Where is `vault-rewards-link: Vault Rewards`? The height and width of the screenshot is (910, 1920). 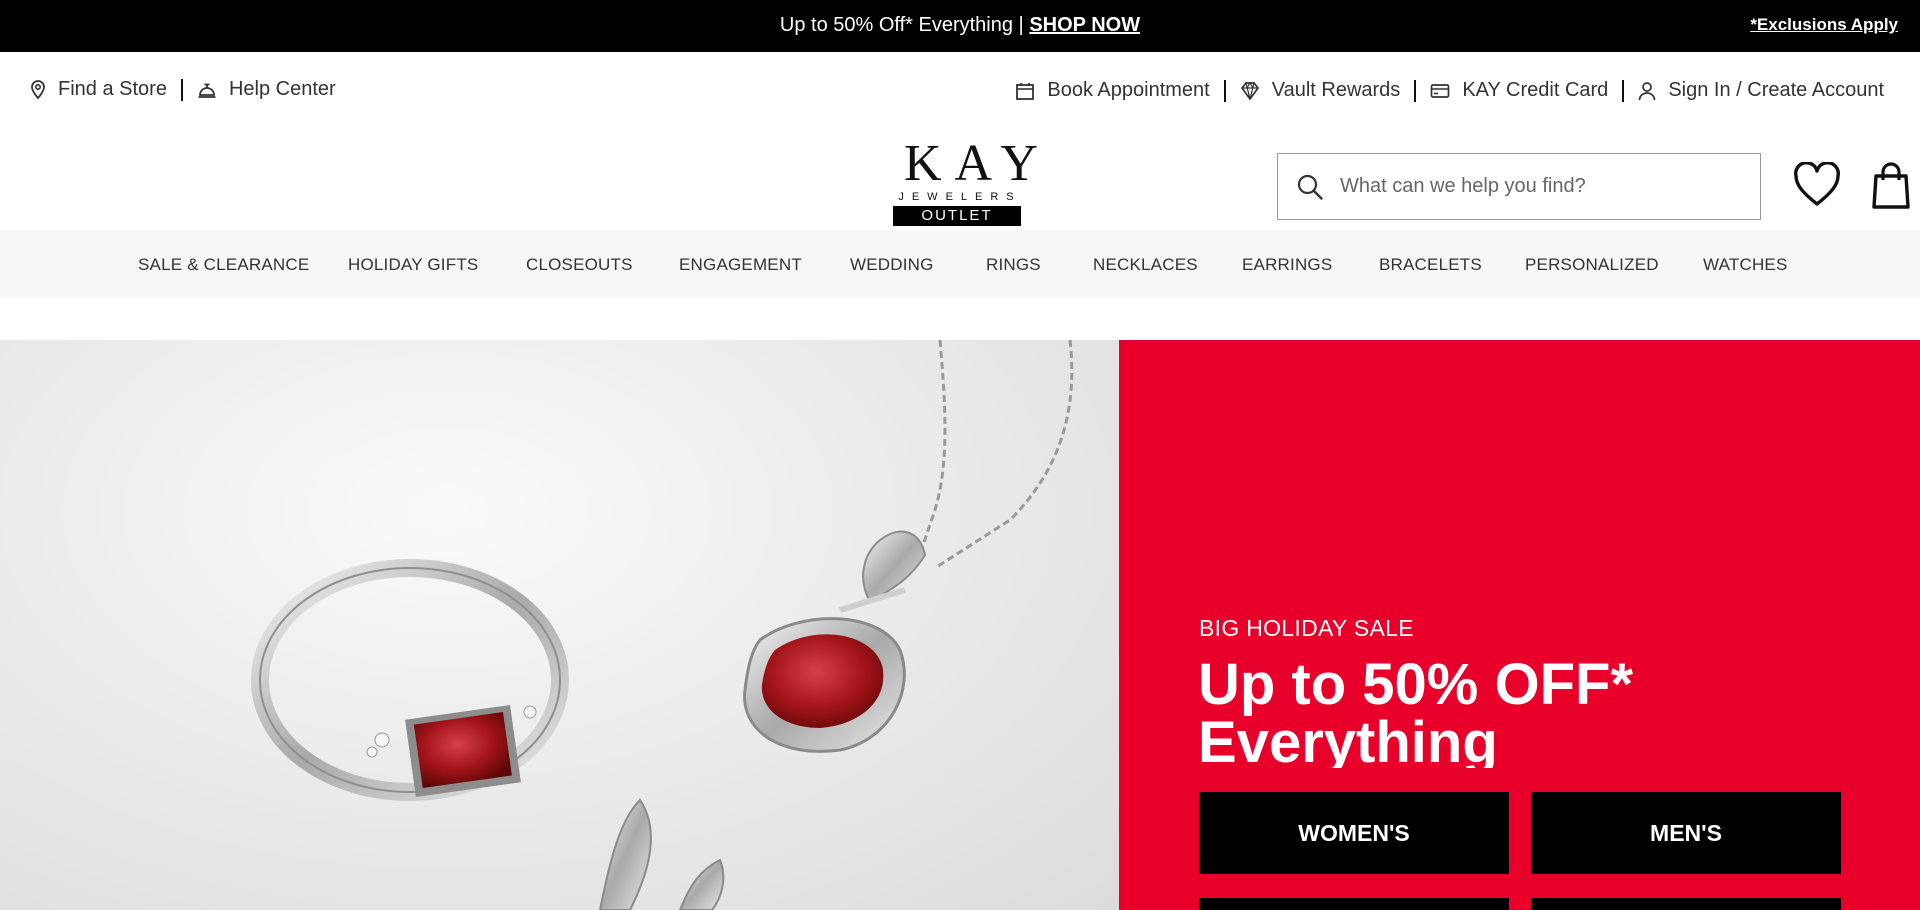 vault-rewards-link: Vault Rewards is located at coordinates (1320, 90).